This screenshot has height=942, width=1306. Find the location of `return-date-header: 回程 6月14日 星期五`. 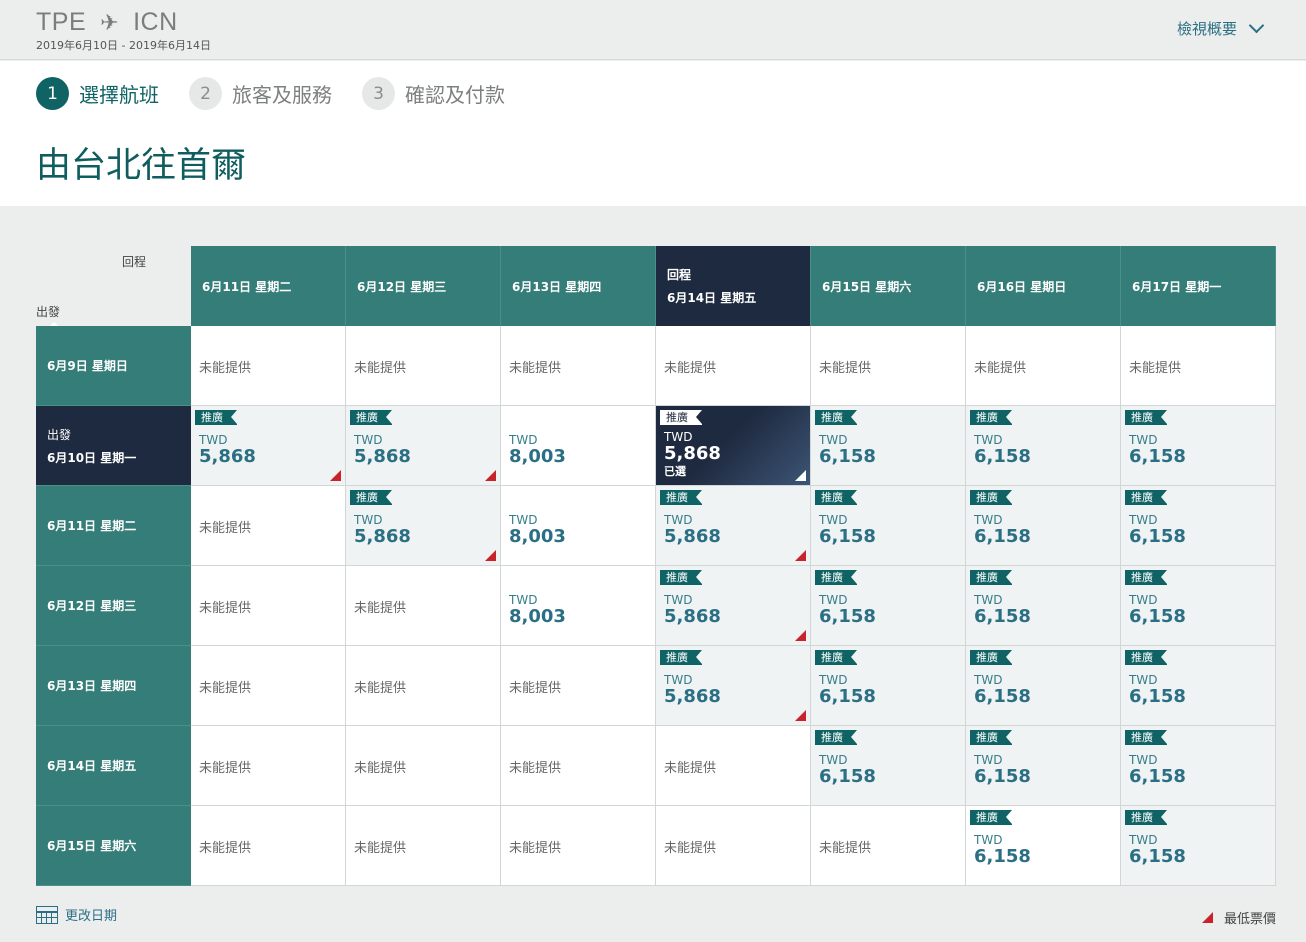

return-date-header: 回程 6月14日 星期五 is located at coordinates (733, 286).